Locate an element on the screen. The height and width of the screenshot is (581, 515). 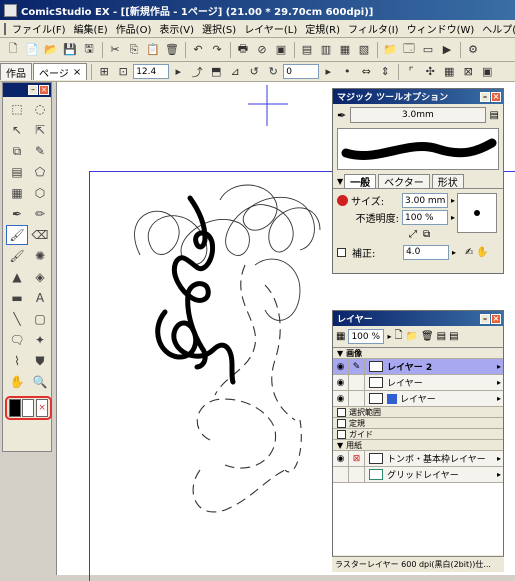
dashed-stroke is located at coordinates (236, 433).